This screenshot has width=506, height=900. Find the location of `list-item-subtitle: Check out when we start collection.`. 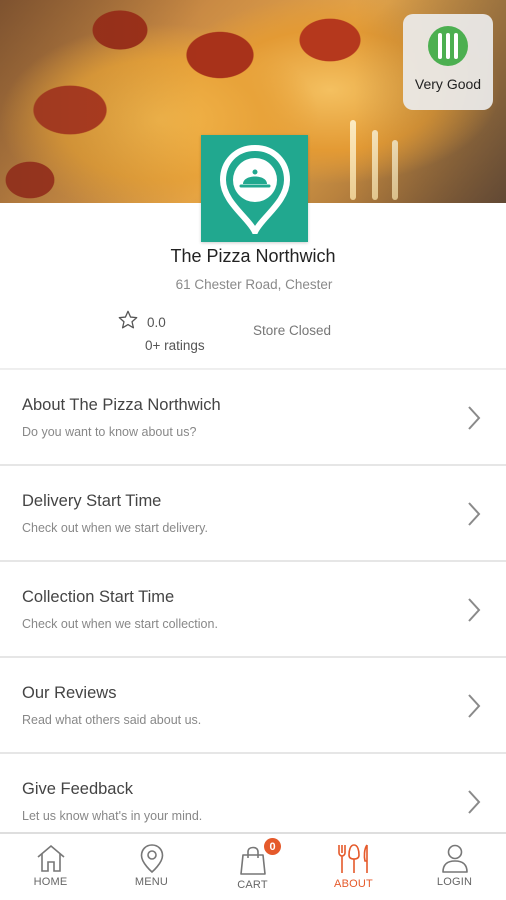

list-item-subtitle: Check out when we start collection. is located at coordinates (120, 624).